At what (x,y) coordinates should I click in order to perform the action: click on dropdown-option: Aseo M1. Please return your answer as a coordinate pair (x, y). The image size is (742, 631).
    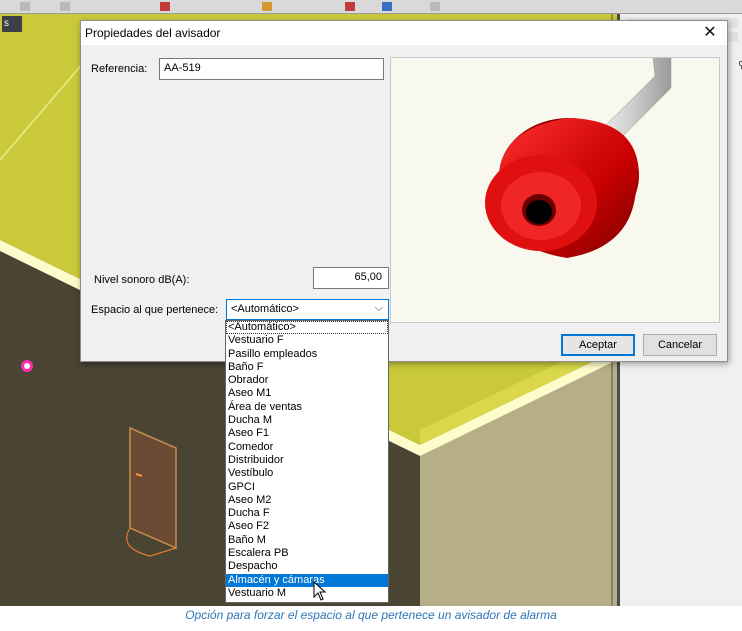
    Looking at the image, I should click on (307, 393).